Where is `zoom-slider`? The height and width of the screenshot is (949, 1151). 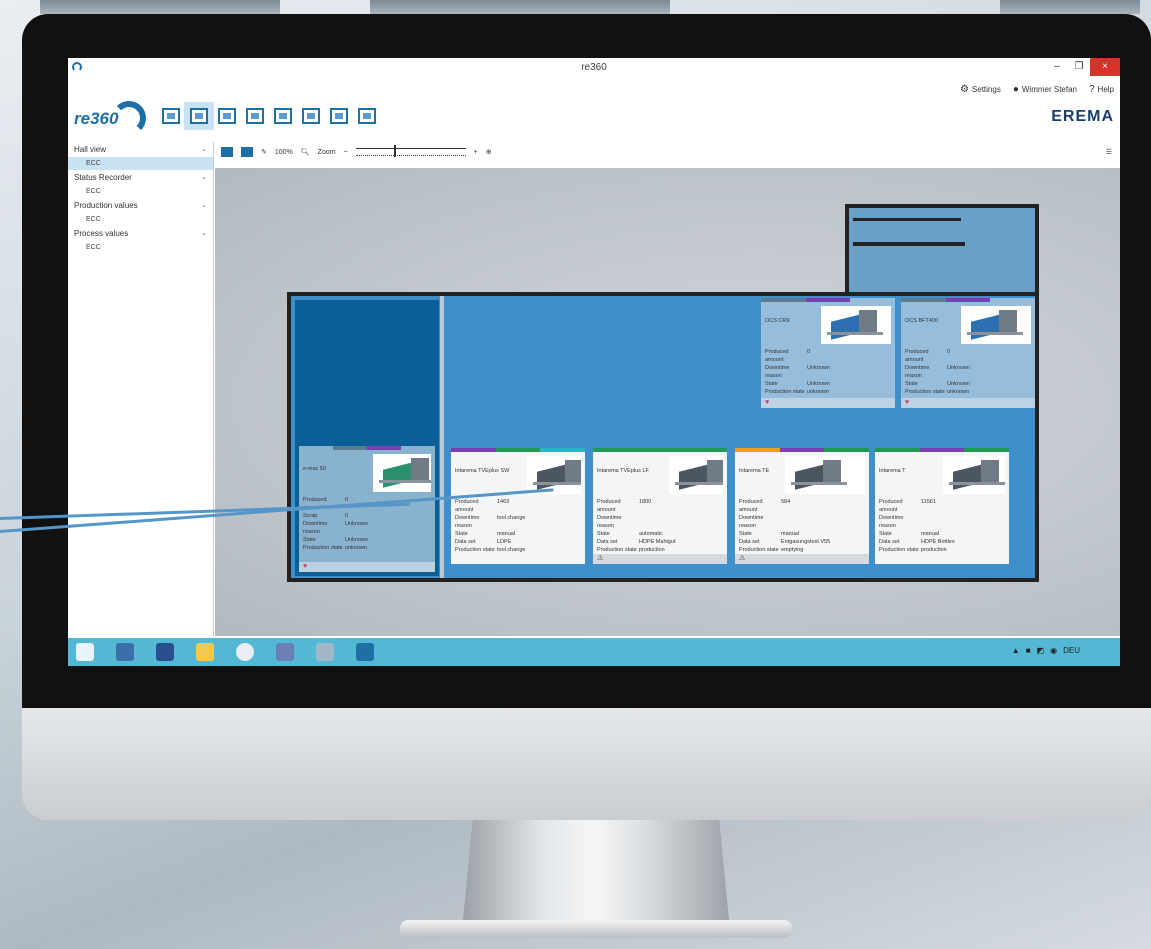 zoom-slider is located at coordinates (410, 151).